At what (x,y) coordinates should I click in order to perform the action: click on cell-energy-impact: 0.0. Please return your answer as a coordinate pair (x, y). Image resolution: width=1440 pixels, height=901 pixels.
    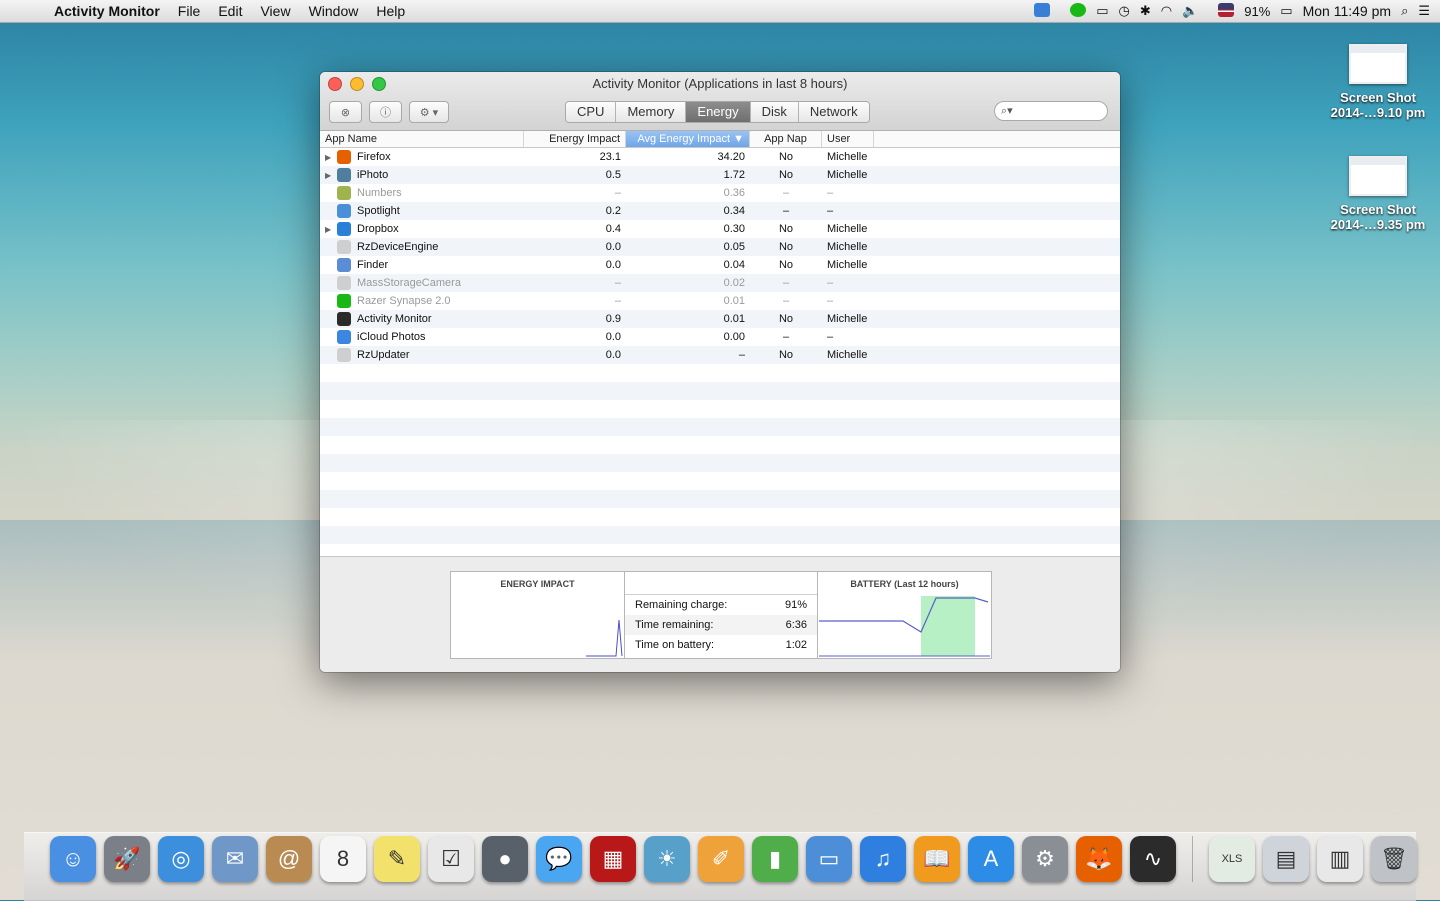
    Looking at the image, I should click on (613, 337).